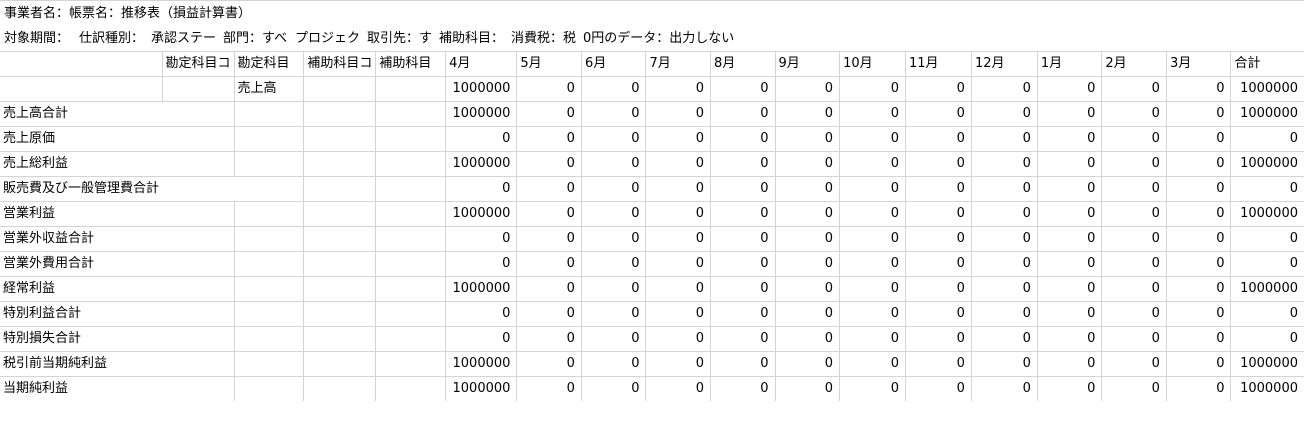 This screenshot has height=429, width=1304. I want to click on row-label-cell: 営業利益, so click(81, 214).